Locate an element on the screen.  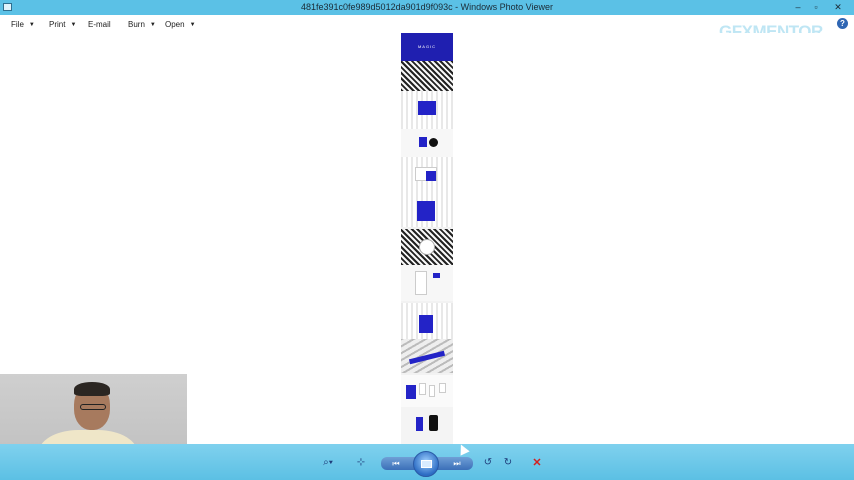
displayed-image: MAGIC is located at coordinates (427, 238).